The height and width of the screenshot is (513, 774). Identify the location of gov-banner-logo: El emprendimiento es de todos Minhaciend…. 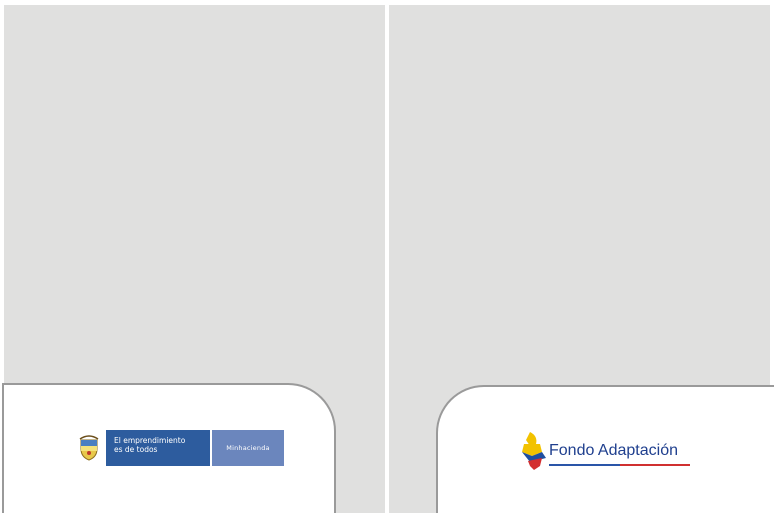
(178, 448).